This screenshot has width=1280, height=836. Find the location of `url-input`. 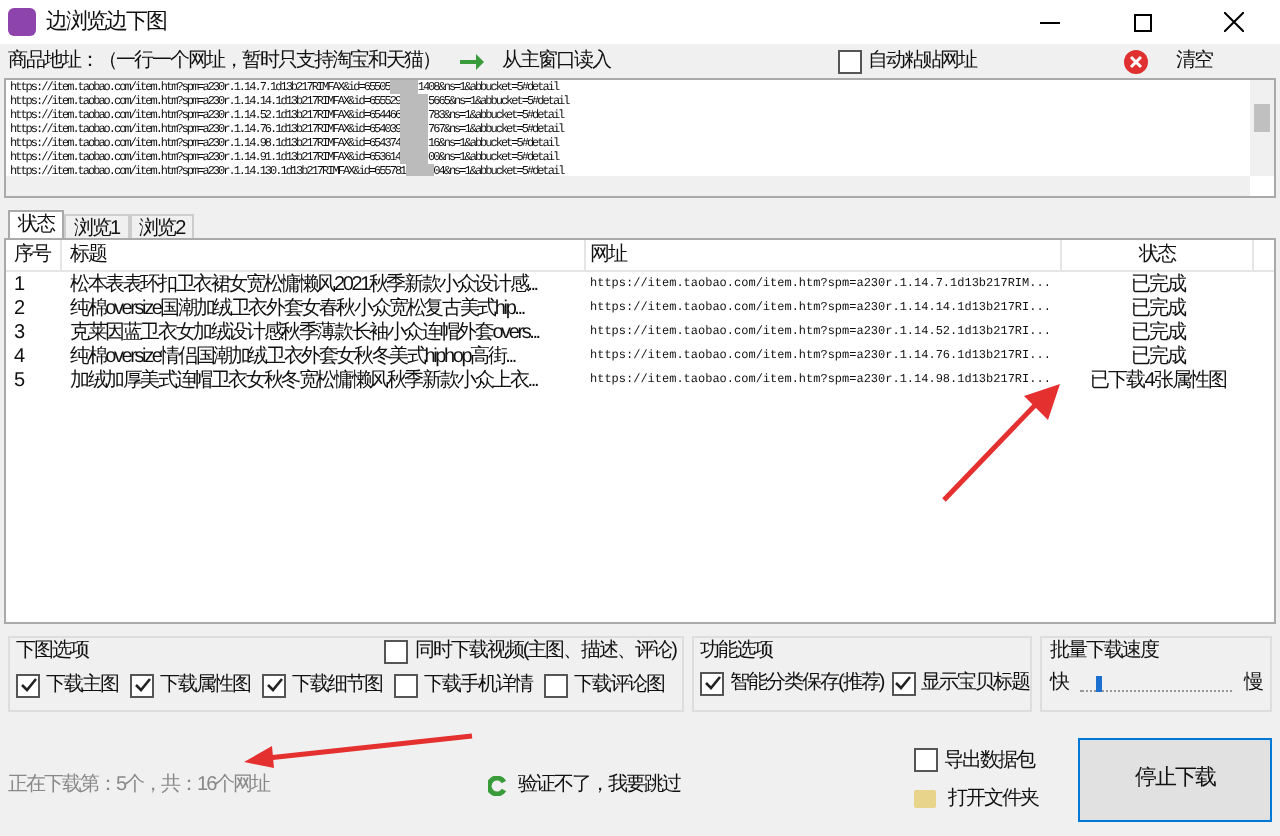

url-input is located at coordinates (640, 138).